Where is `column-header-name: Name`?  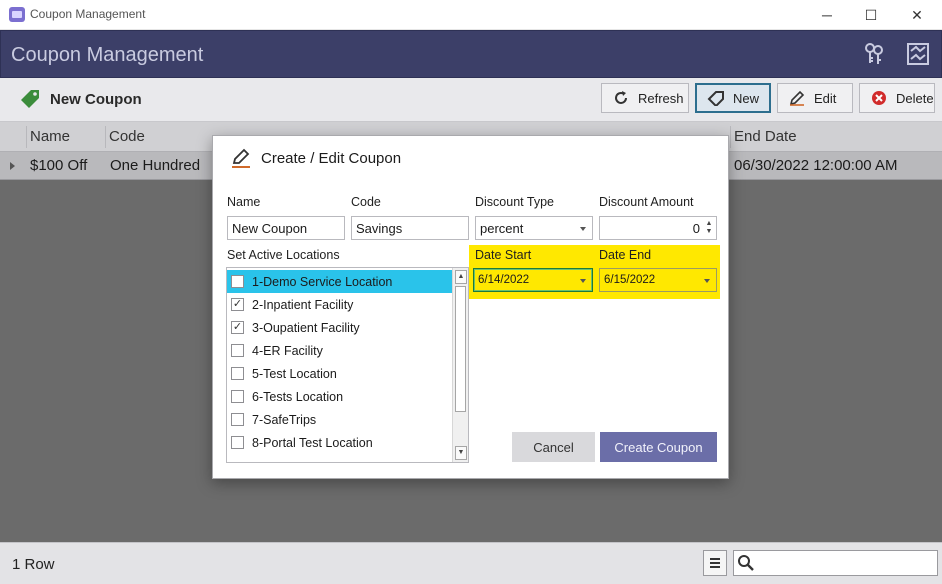 column-header-name: Name is located at coordinates (50, 136).